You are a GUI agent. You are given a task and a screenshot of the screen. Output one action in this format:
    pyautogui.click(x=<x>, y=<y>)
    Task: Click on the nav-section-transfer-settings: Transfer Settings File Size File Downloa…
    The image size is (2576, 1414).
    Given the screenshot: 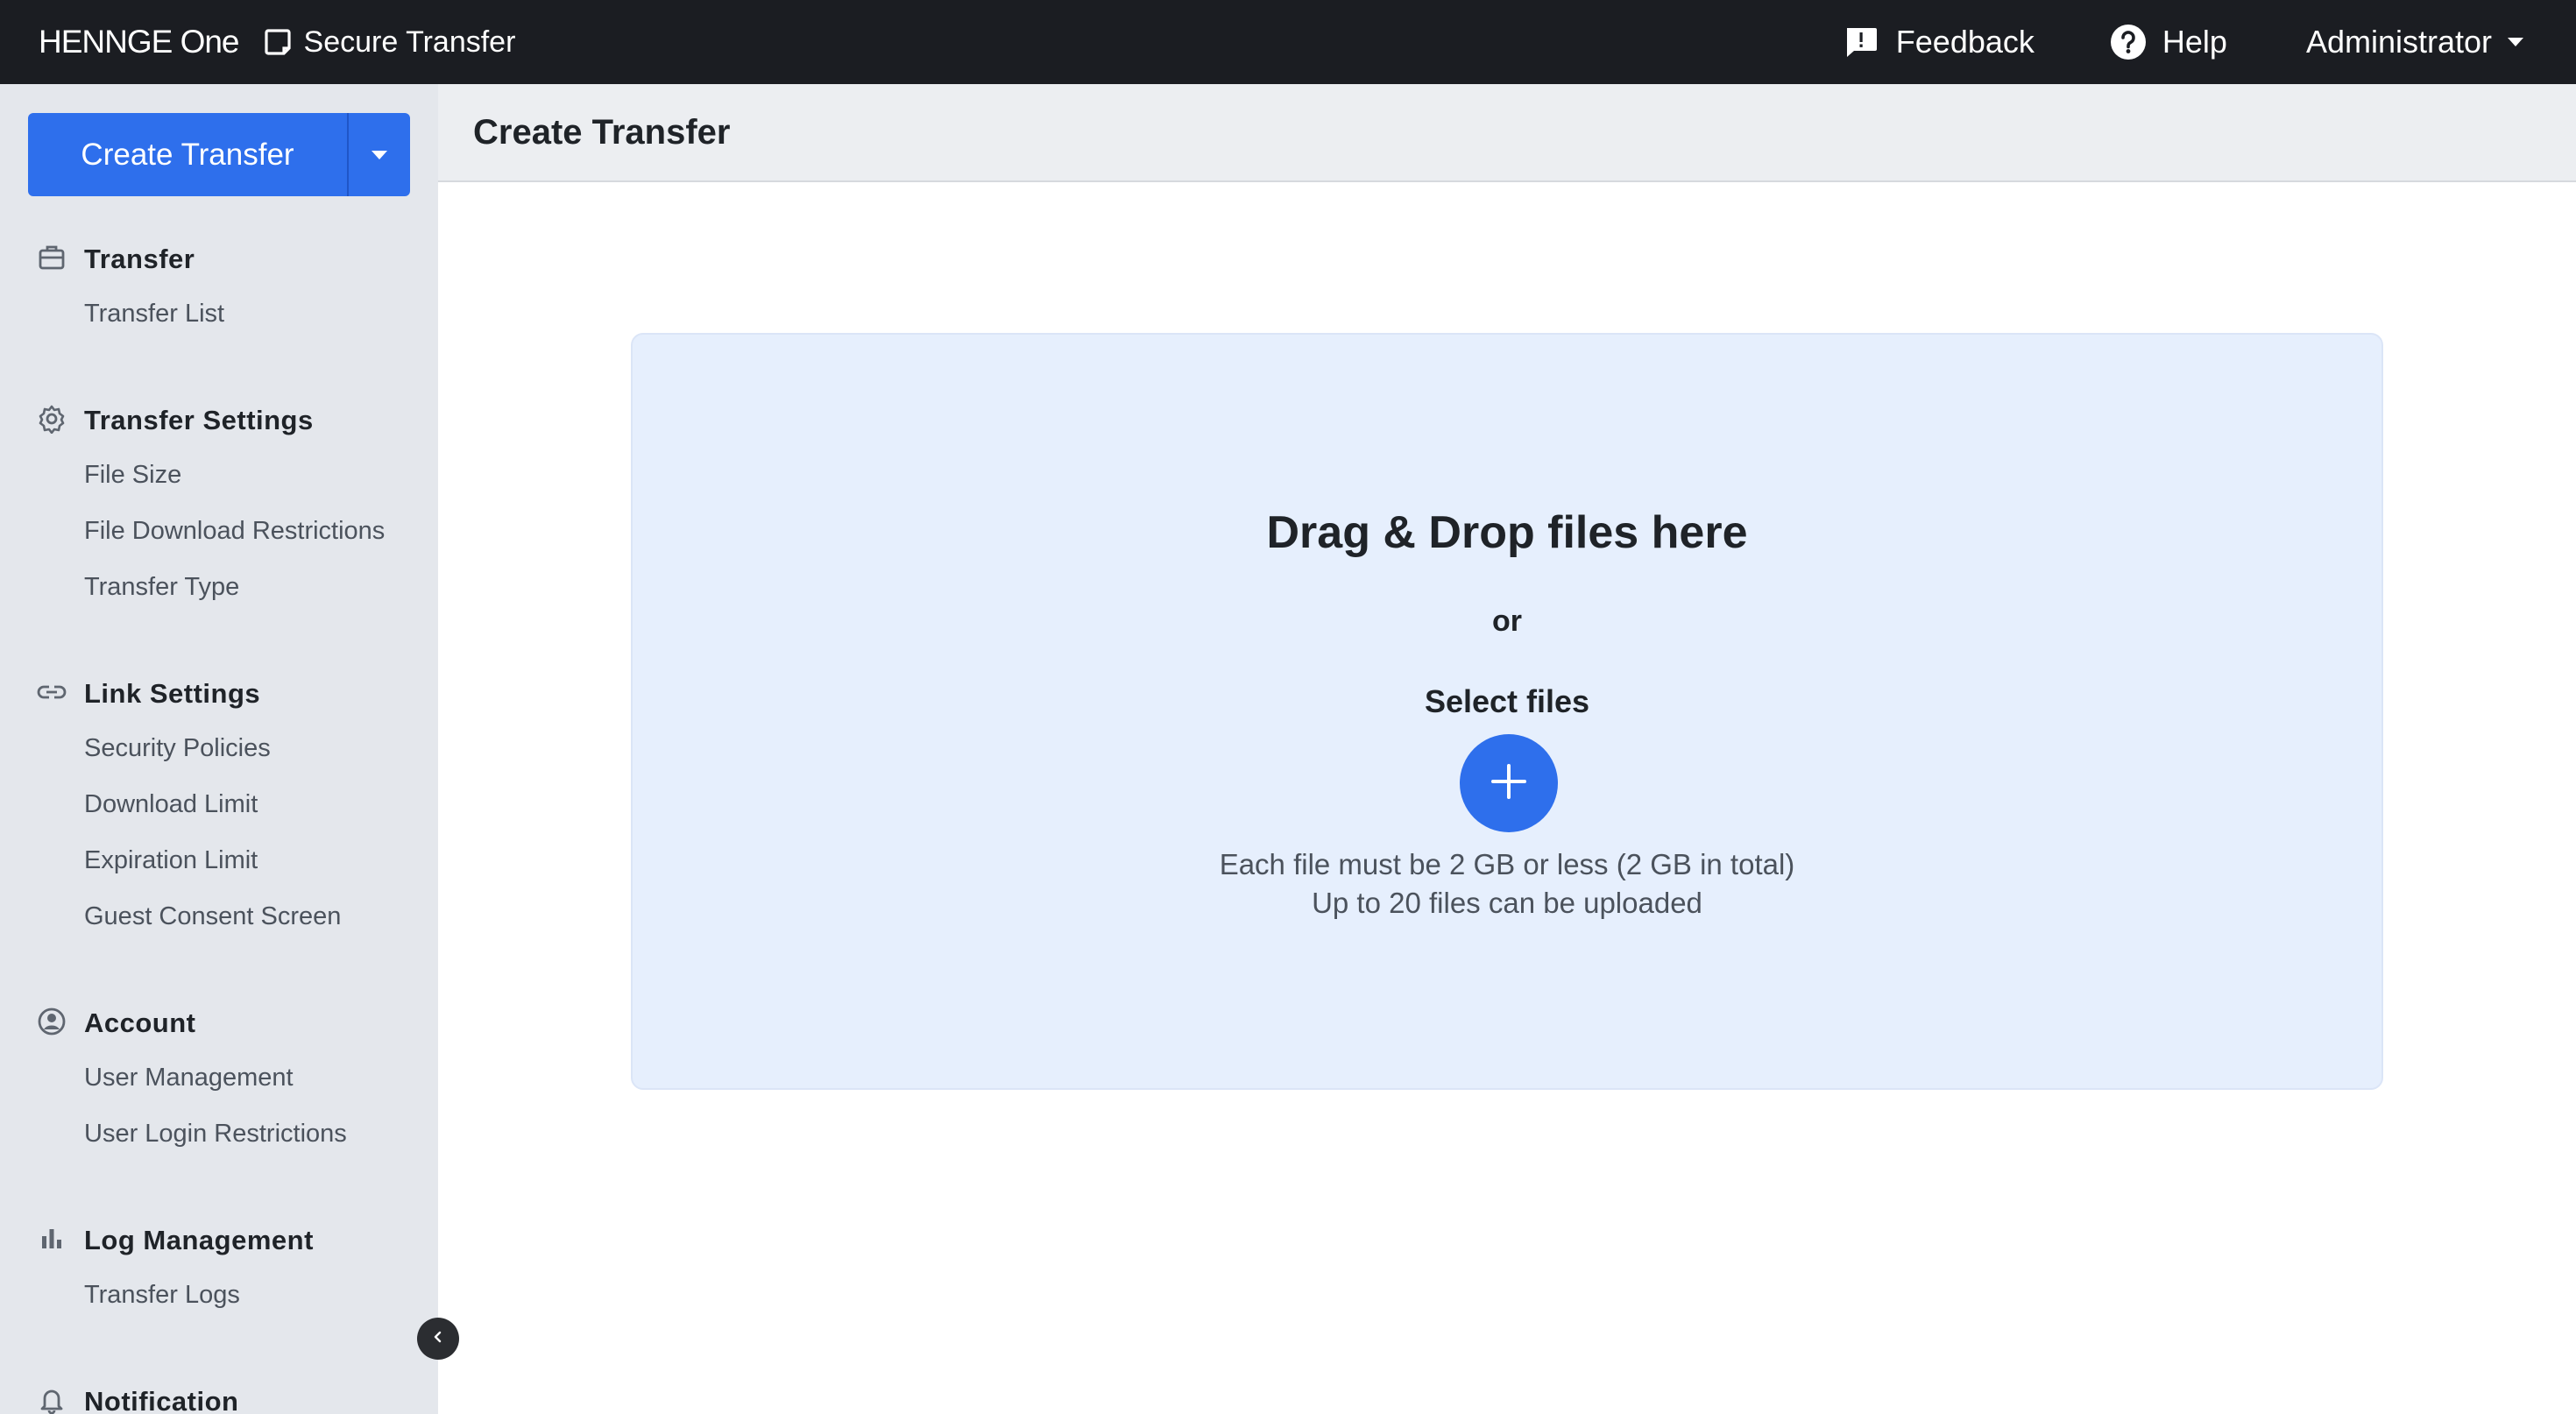 What is the action you would take?
    pyautogui.click(x=219, y=504)
    